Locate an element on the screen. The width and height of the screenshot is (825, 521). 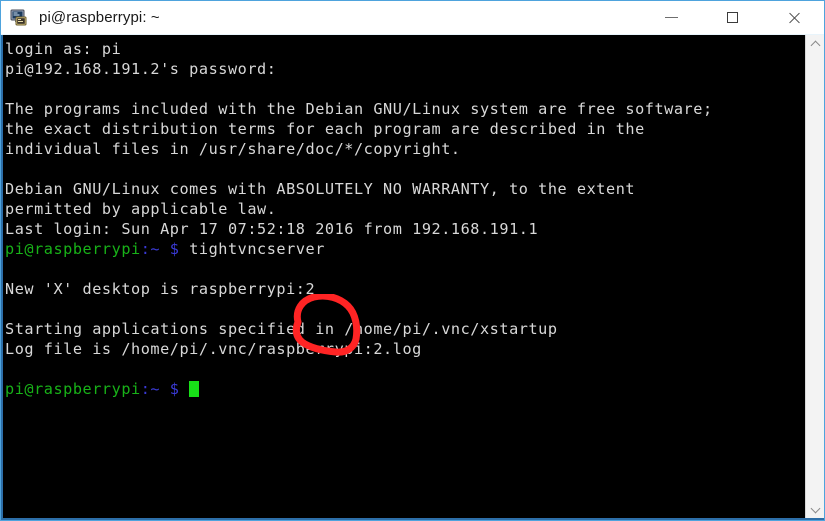
terminal-line: pi@raspberrypi:~ $ is located at coordinates (405, 389).